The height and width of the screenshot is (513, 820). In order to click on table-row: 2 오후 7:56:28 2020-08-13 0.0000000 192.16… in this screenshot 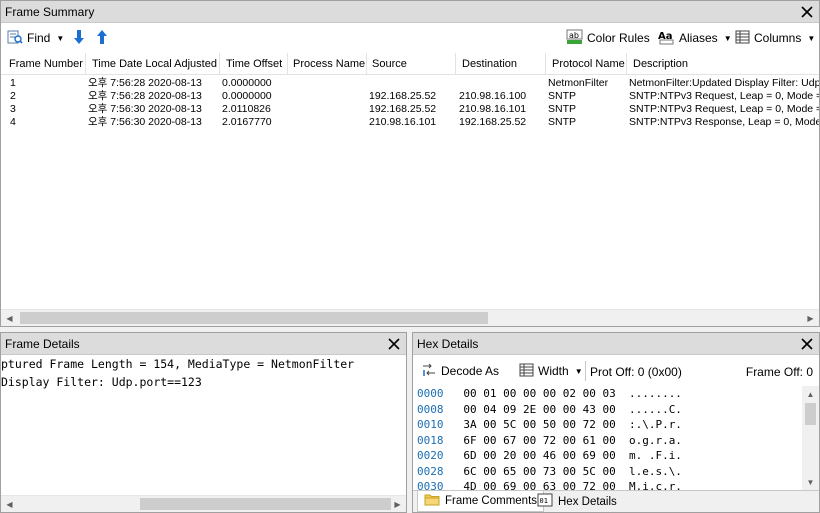, I will do `click(410, 96)`.